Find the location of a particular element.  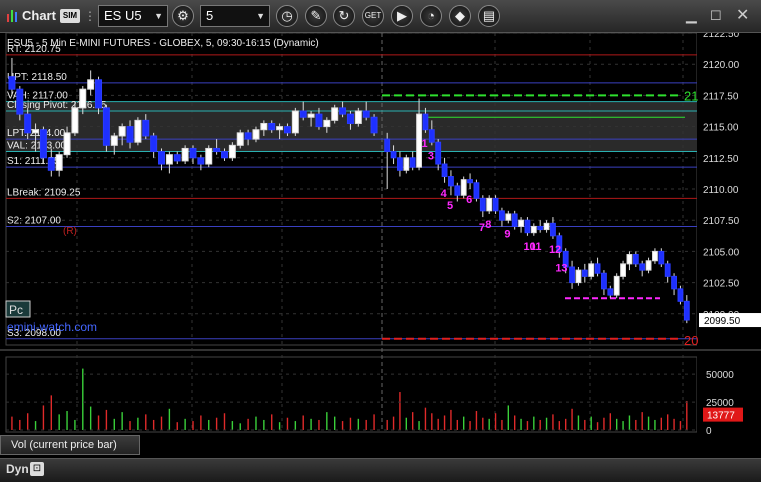

r-marker: (R) is located at coordinates (70, 231).